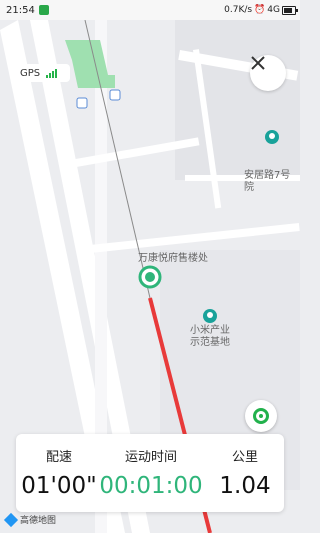 This screenshot has height=533, width=320. I want to click on gps-indicator: GPS, so click(42, 73).